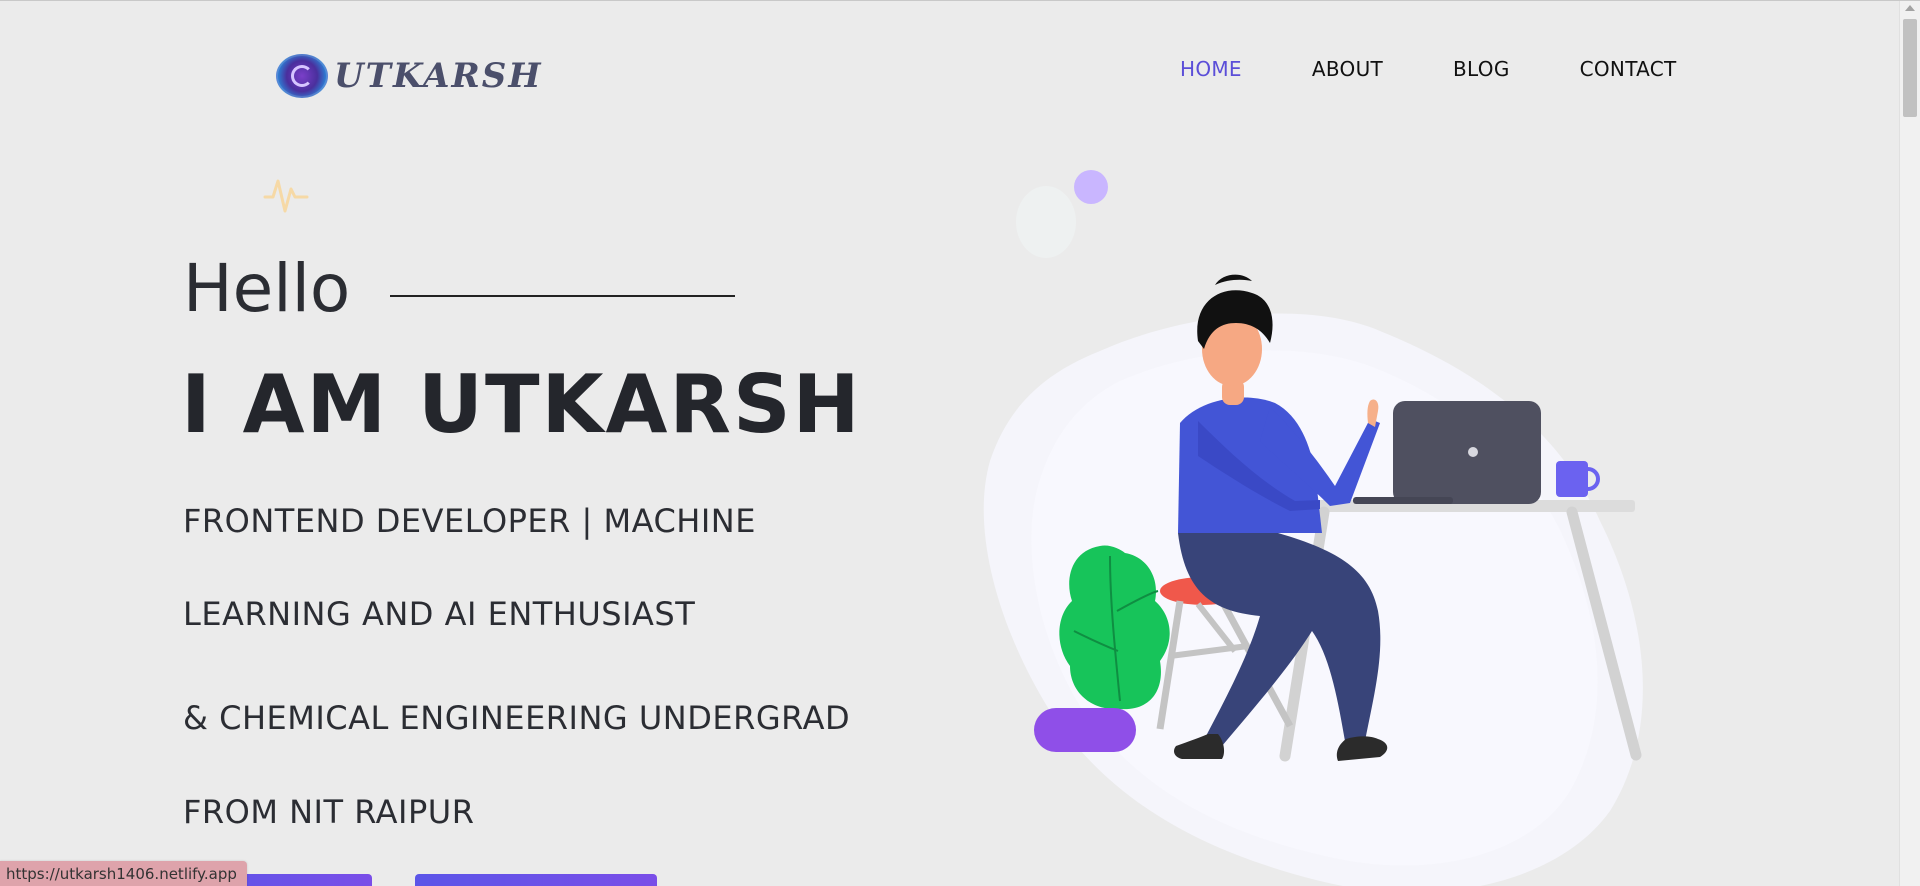 The width and height of the screenshot is (1920, 886). What do you see at coordinates (1910, 68) in the screenshot?
I see `scrollbar-thumb` at bounding box center [1910, 68].